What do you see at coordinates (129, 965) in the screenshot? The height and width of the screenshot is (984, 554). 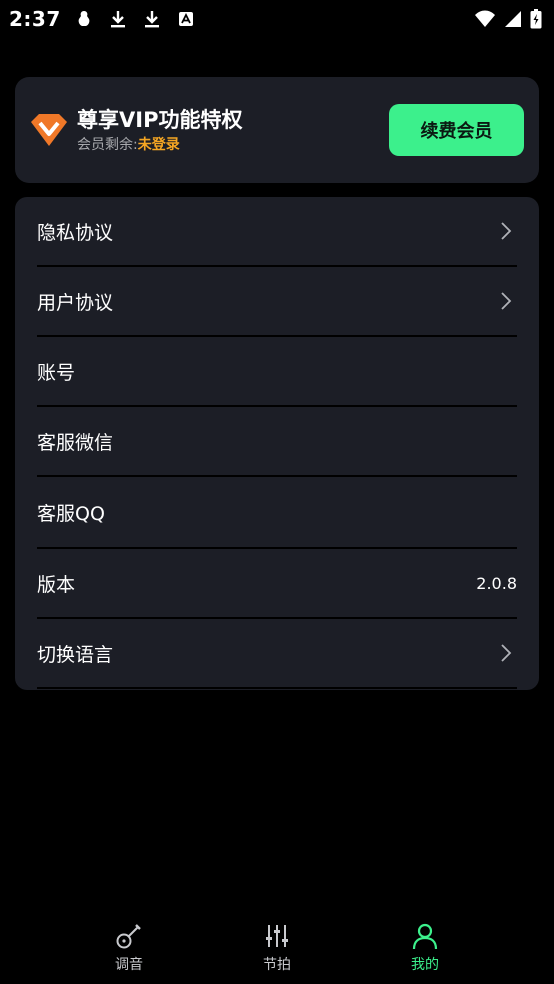 I see `nav-label: 调音` at bounding box center [129, 965].